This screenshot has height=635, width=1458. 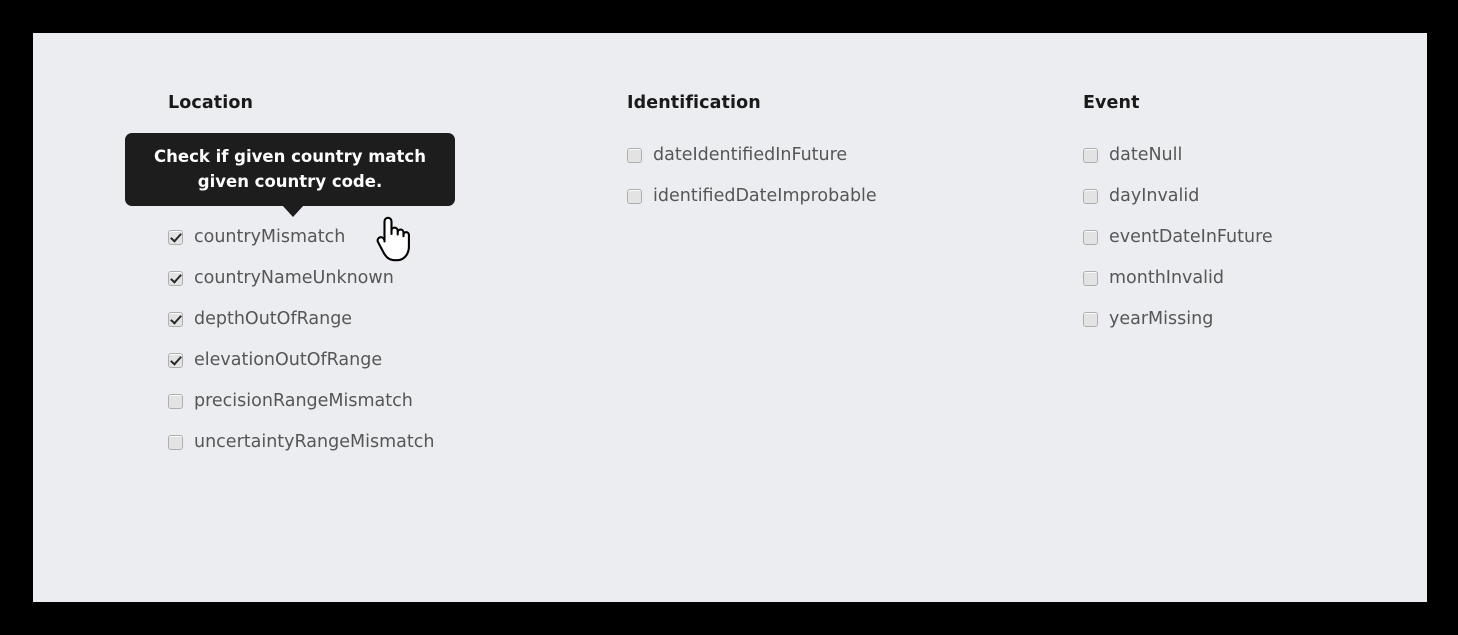 What do you see at coordinates (1166, 278) in the screenshot?
I see `checkbox-label-monthInvalid: monthInvalid` at bounding box center [1166, 278].